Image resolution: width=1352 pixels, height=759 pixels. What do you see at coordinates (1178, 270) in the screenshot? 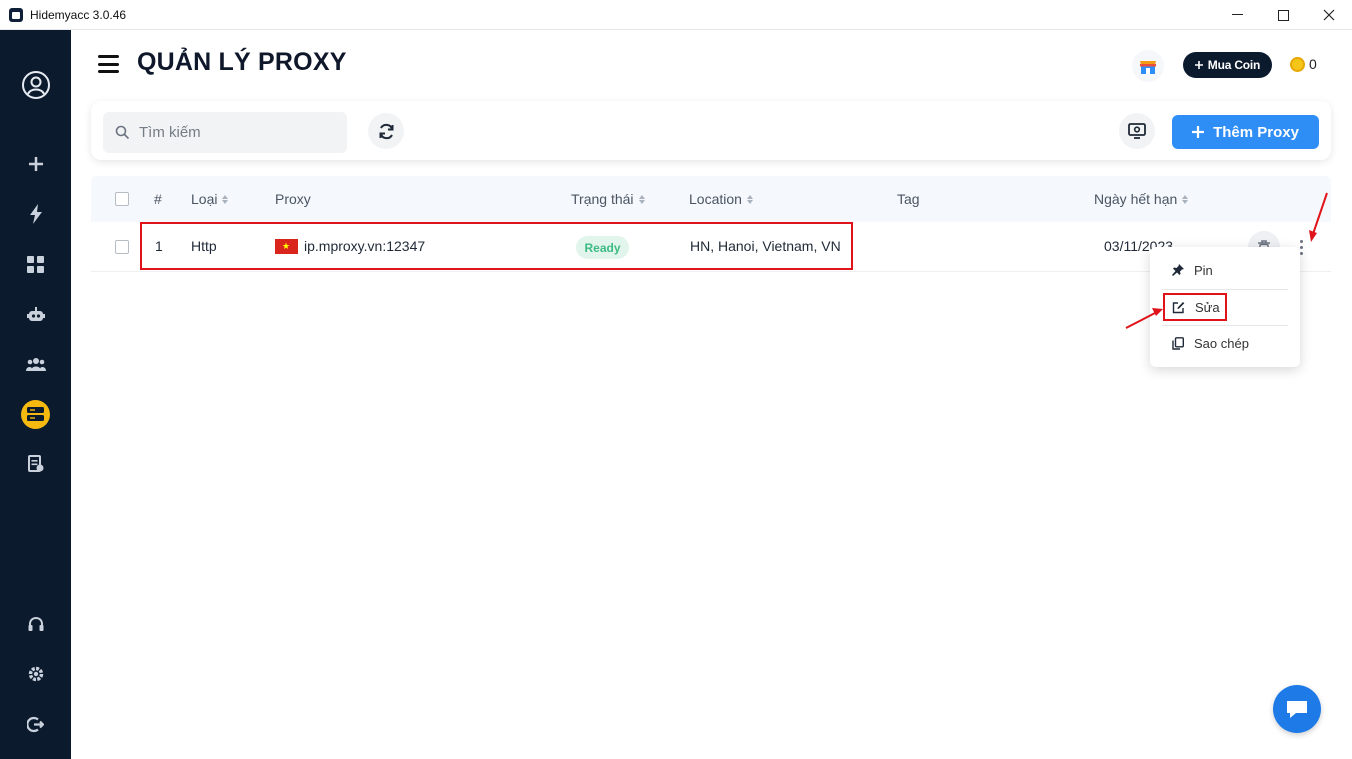
I see `pin-icon` at bounding box center [1178, 270].